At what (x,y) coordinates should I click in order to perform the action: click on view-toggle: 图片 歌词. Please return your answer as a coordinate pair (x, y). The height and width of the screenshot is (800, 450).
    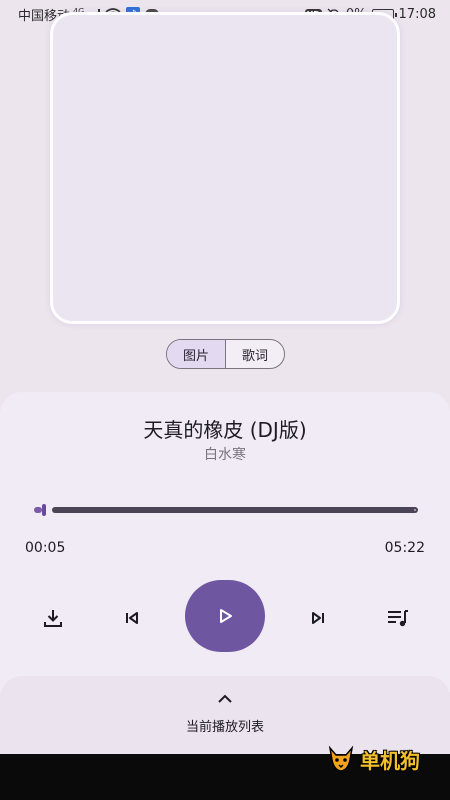
    Looking at the image, I should click on (225, 354).